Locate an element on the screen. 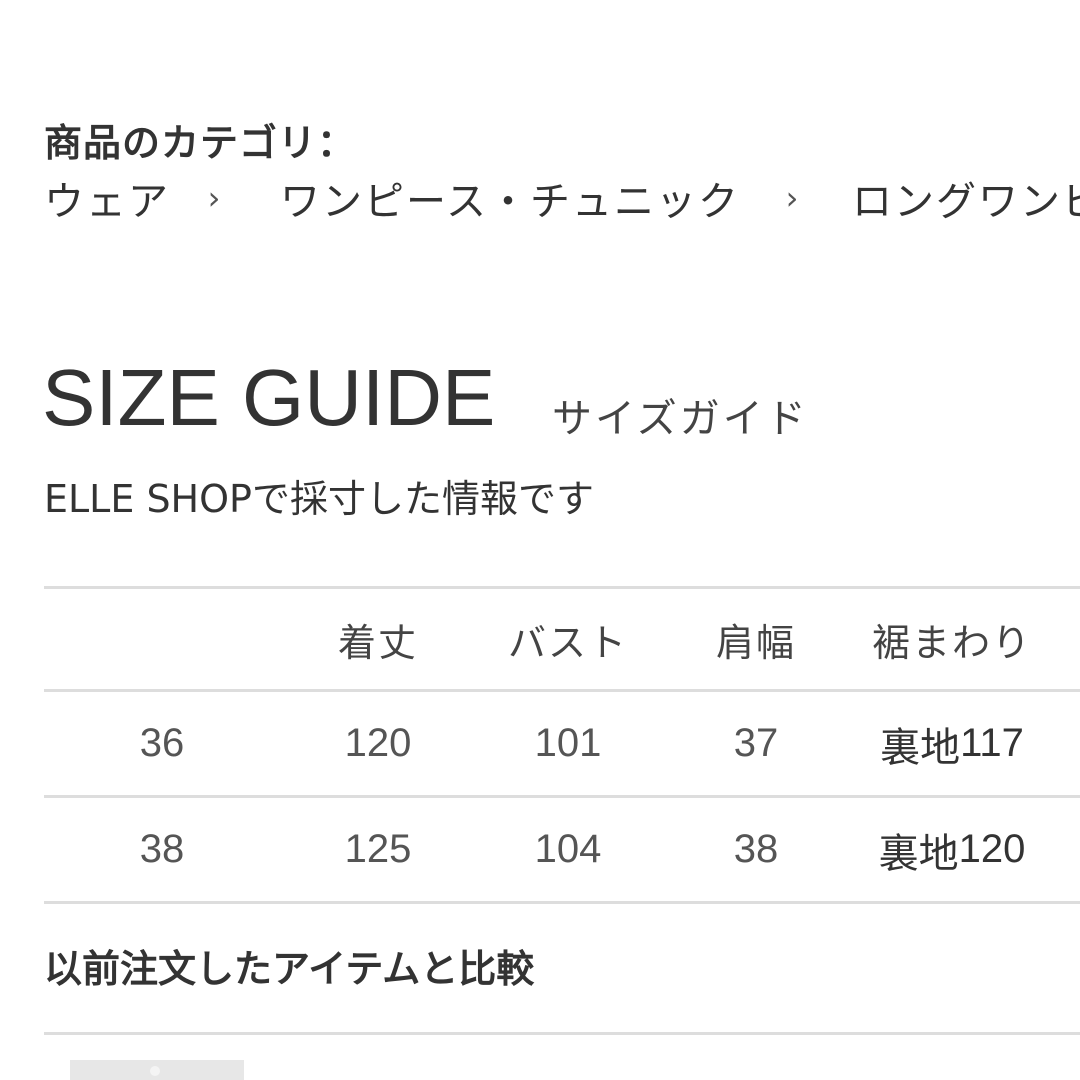 This screenshot has height=1080, width=1080. cell-hem: 裏地 120 is located at coordinates (952, 849).